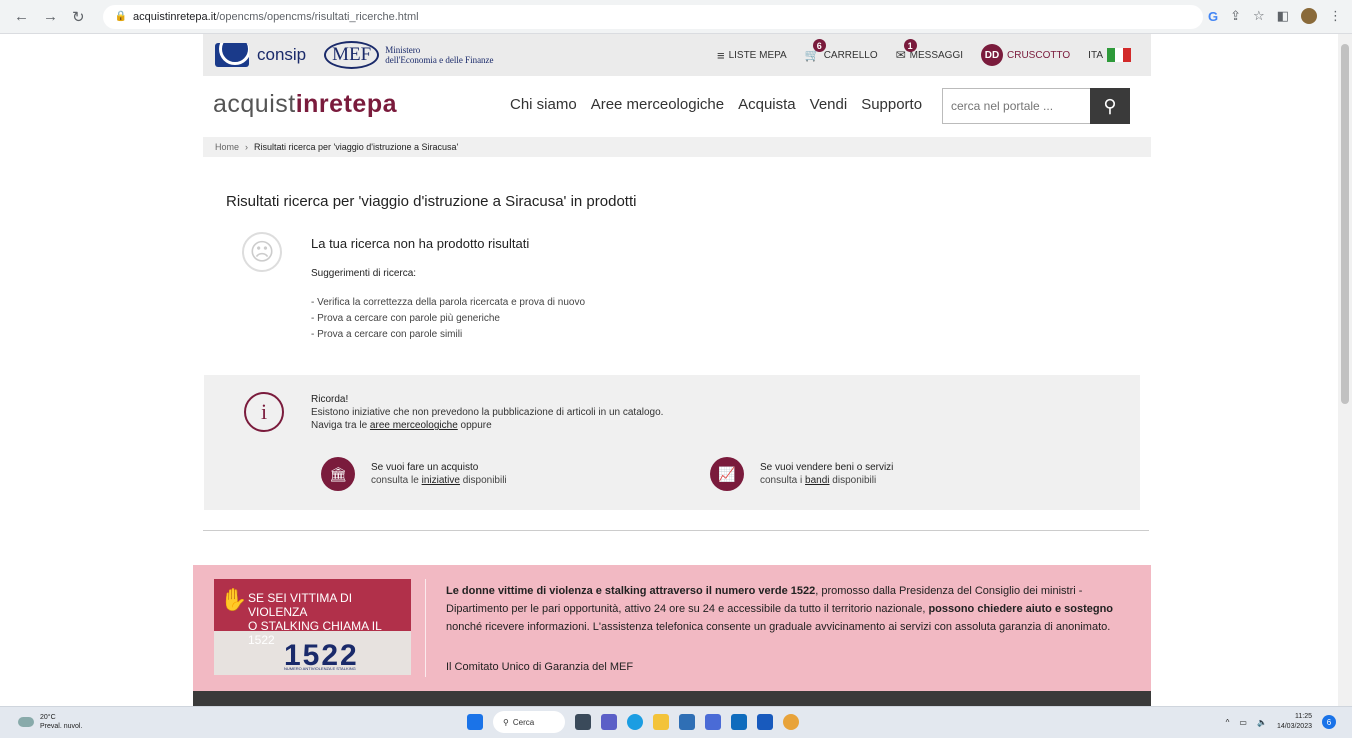 This screenshot has width=1352, height=738. I want to click on cloud-icon, so click(26, 722).